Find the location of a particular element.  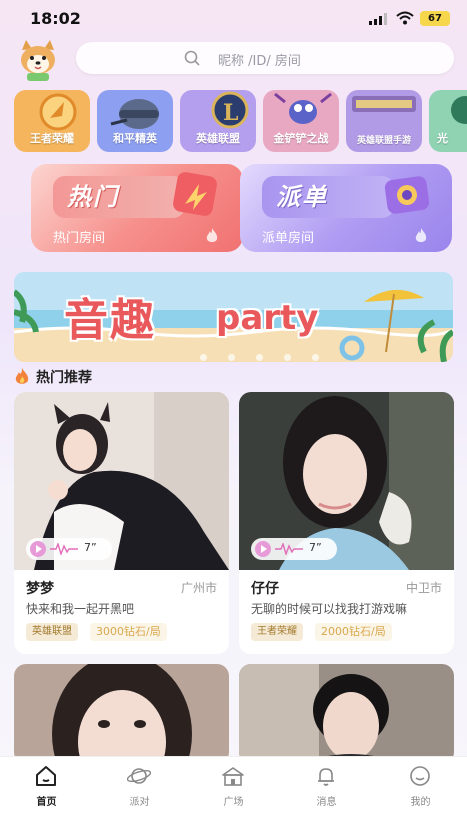

bell-icon is located at coordinates (326, 777).